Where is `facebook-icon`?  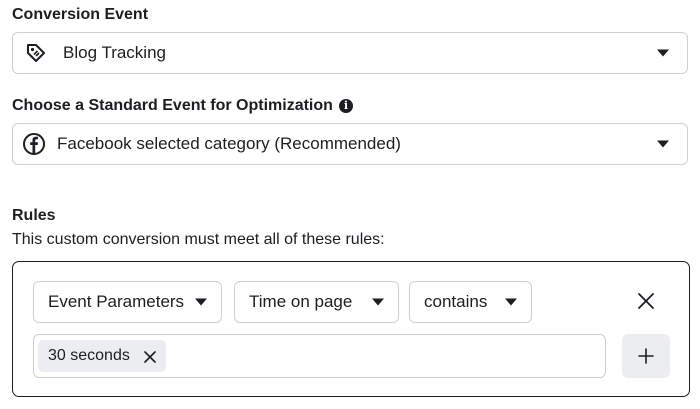
facebook-icon is located at coordinates (34, 144).